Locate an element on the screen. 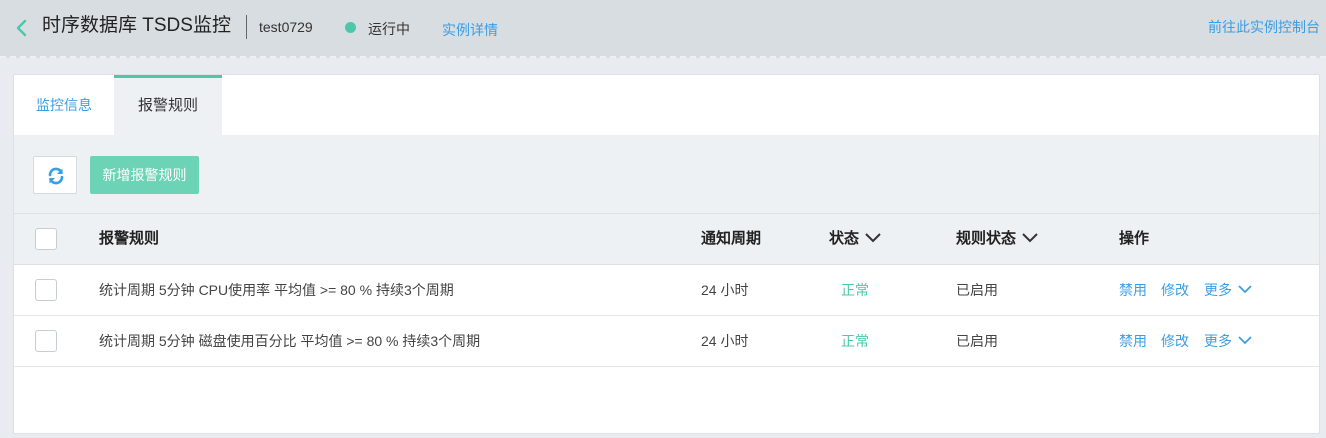 The width and height of the screenshot is (1326, 438). tab-alarm-rules: 报警规则 is located at coordinates (168, 105).